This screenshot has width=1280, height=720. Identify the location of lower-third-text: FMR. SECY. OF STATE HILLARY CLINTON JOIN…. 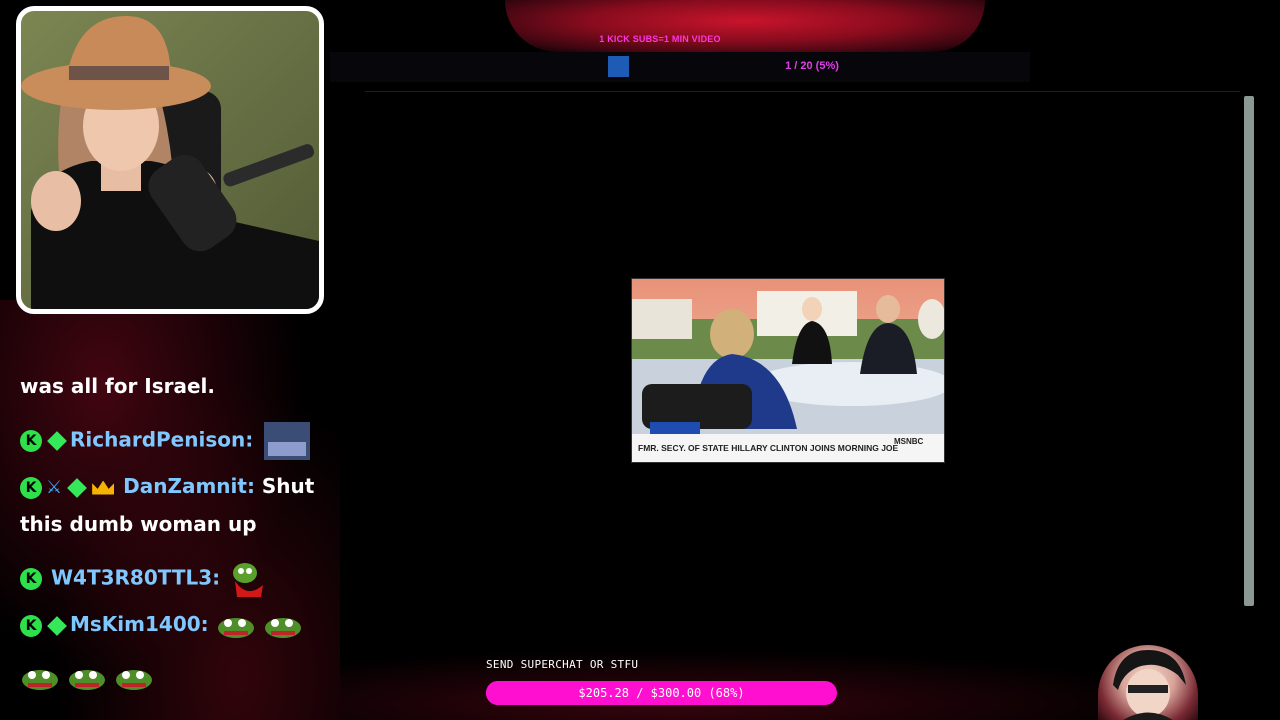
(768, 448).